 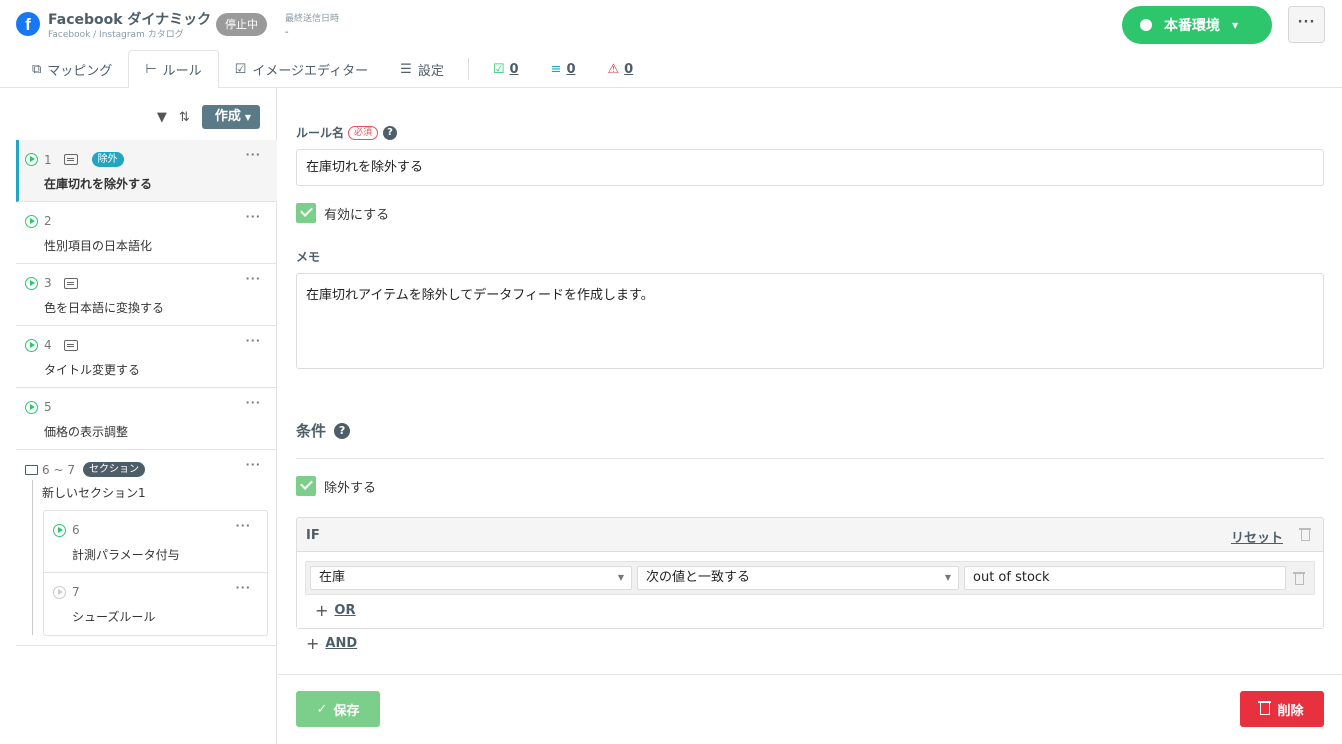 I want to click on tab-image-editor: ☑ イメージエディター, so click(x=302, y=69).